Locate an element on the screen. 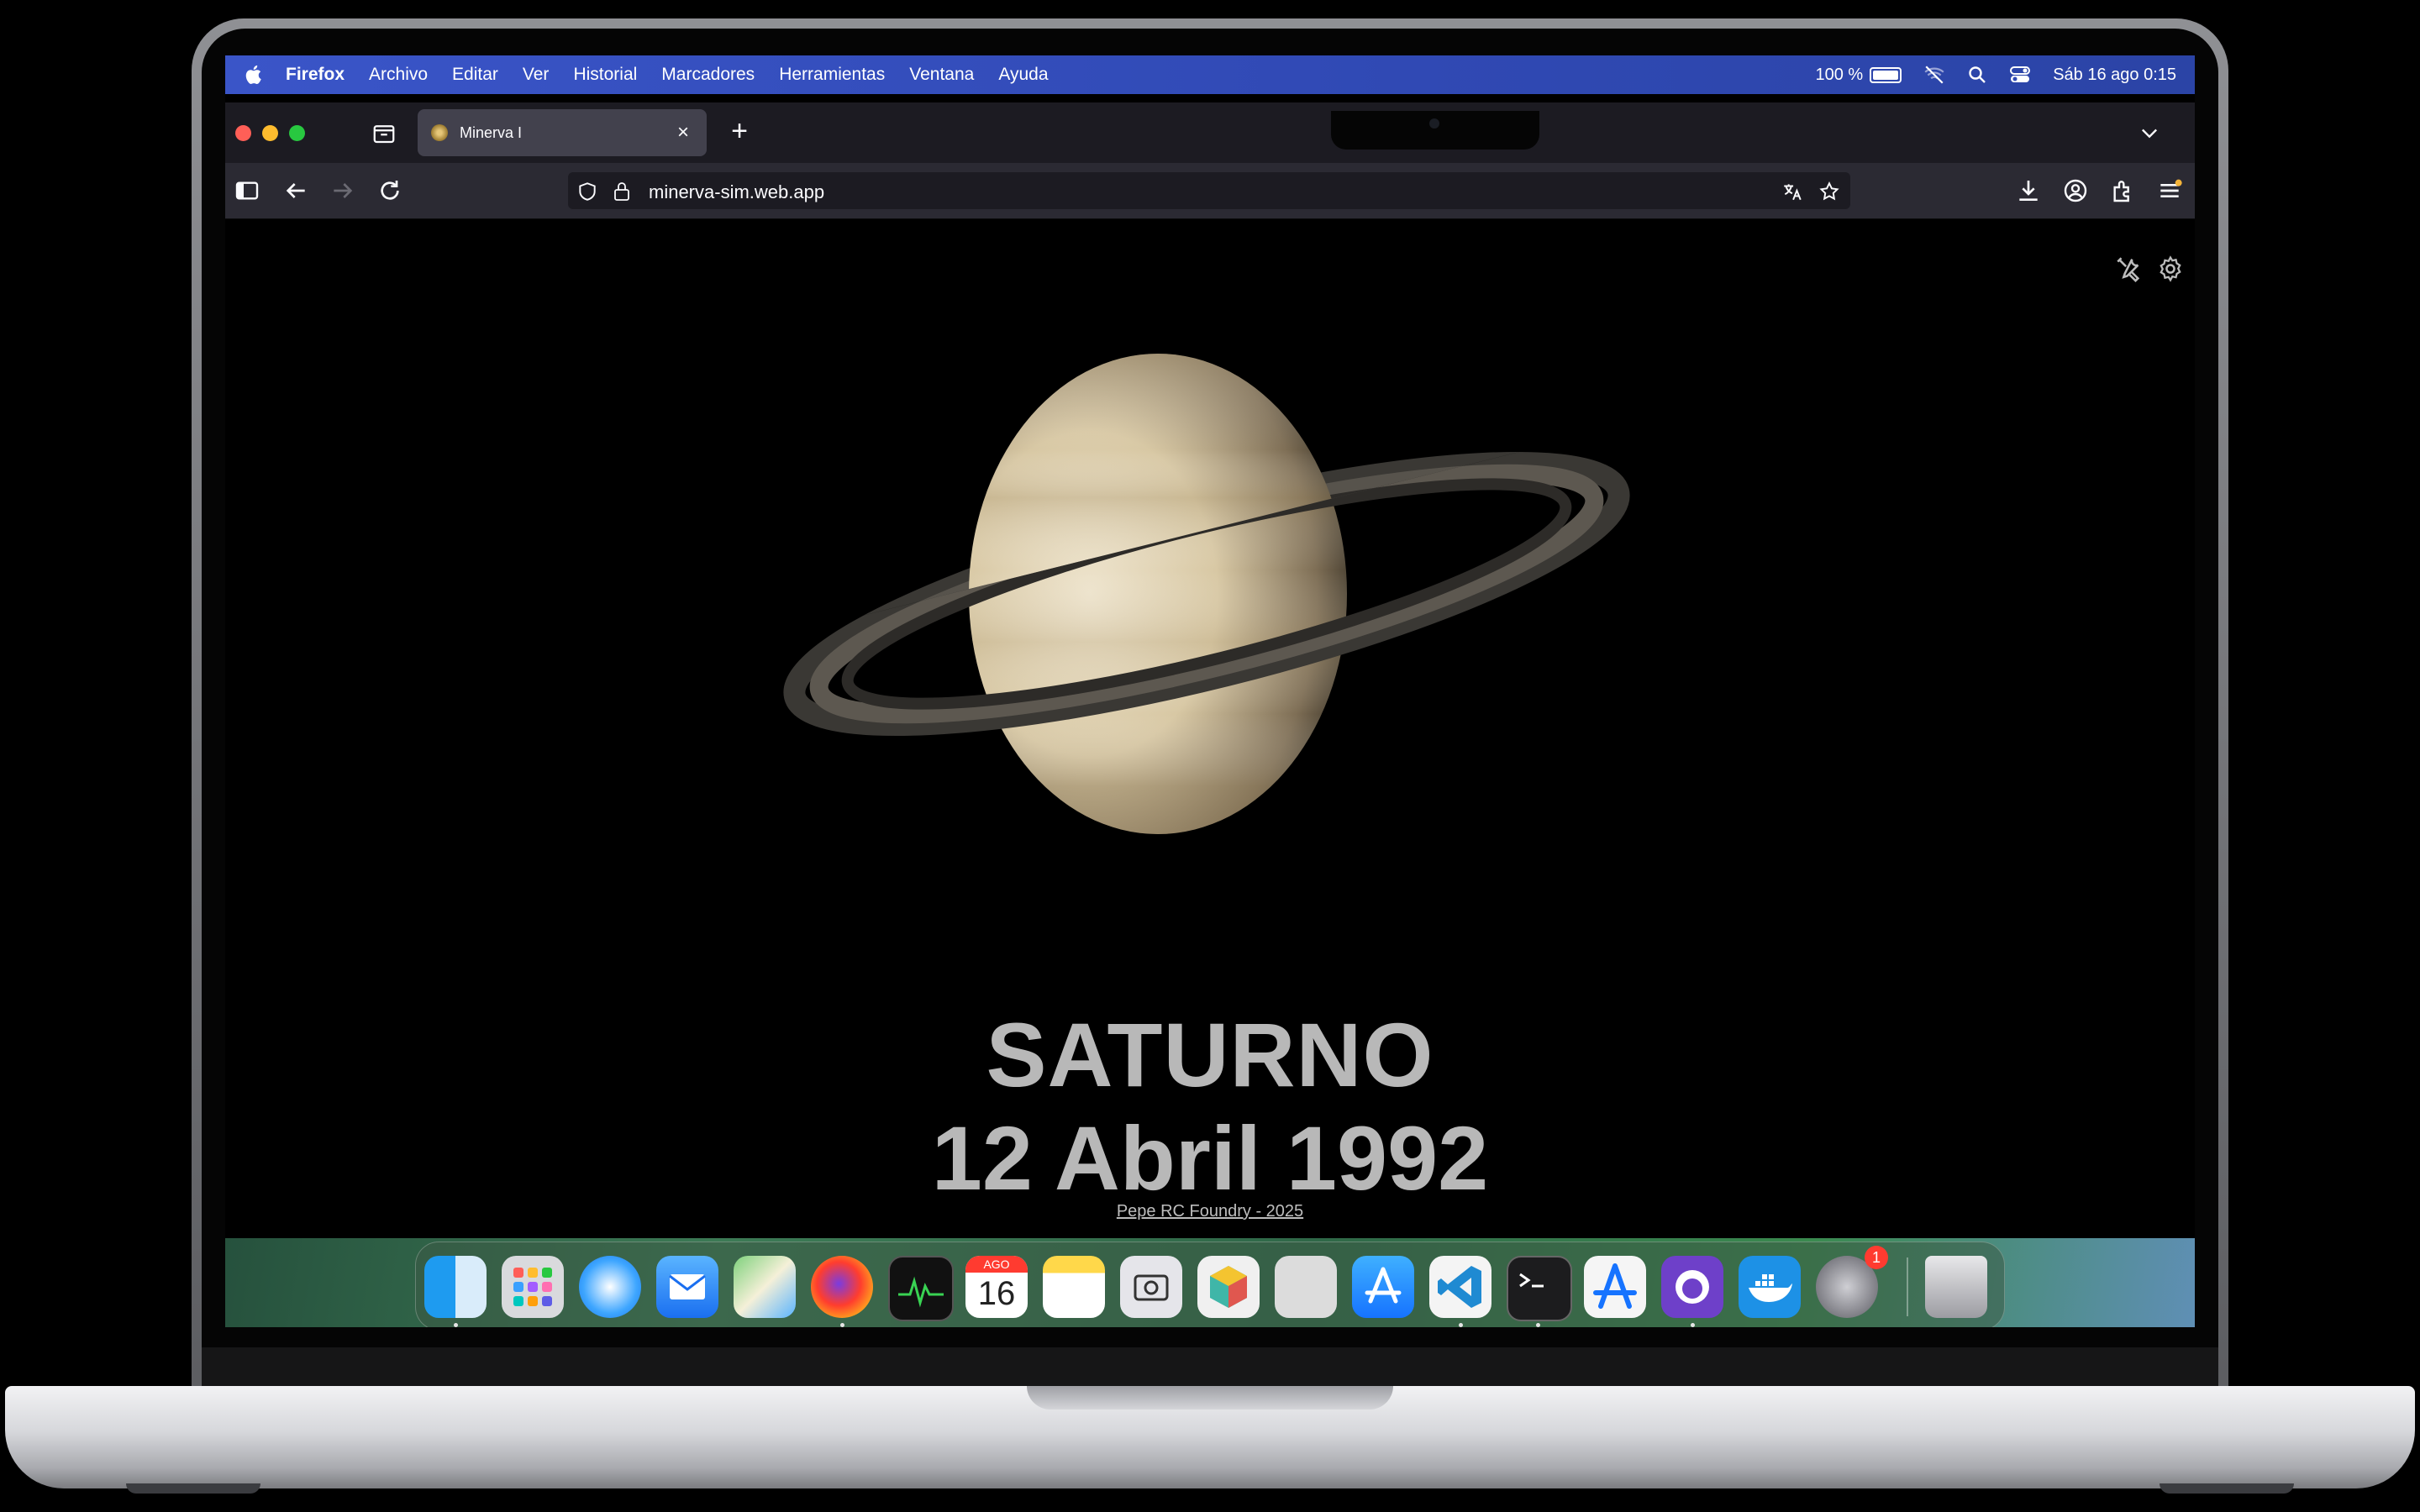  dock: AGO 16 1 is located at coordinates (1210, 1284).